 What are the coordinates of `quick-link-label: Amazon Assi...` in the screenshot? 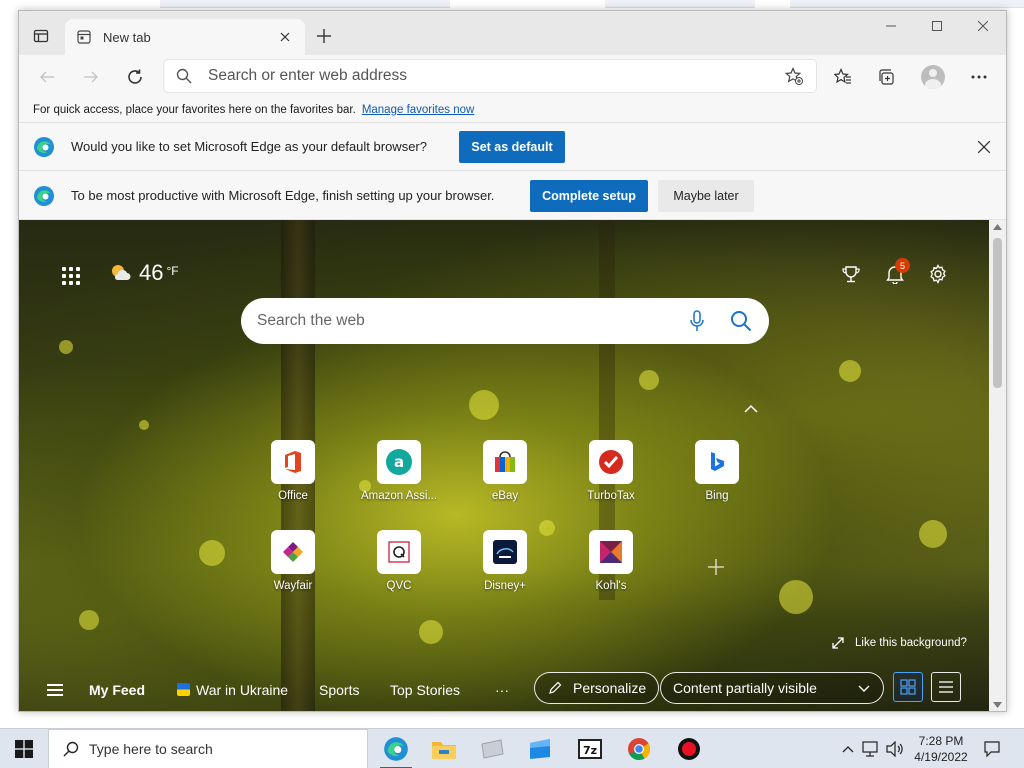 It's located at (399, 496).